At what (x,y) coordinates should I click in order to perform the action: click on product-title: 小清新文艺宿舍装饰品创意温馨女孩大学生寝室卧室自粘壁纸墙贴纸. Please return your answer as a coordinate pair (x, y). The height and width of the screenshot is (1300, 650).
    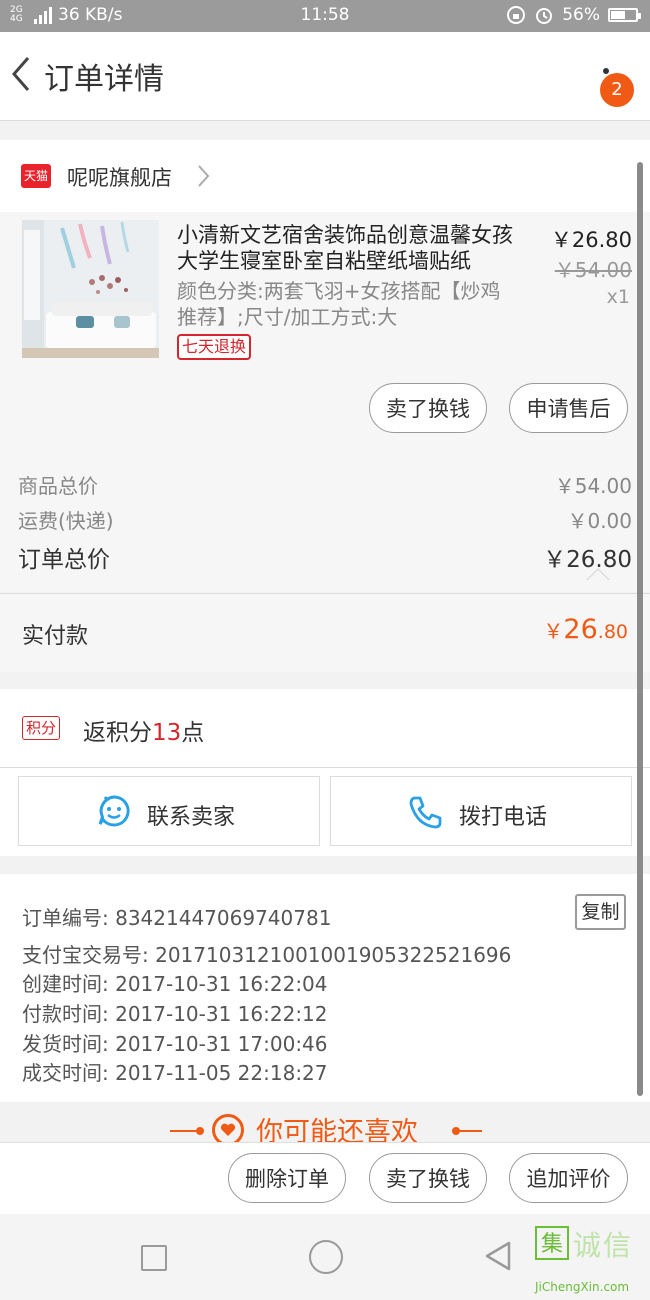
    Looking at the image, I should click on (347, 248).